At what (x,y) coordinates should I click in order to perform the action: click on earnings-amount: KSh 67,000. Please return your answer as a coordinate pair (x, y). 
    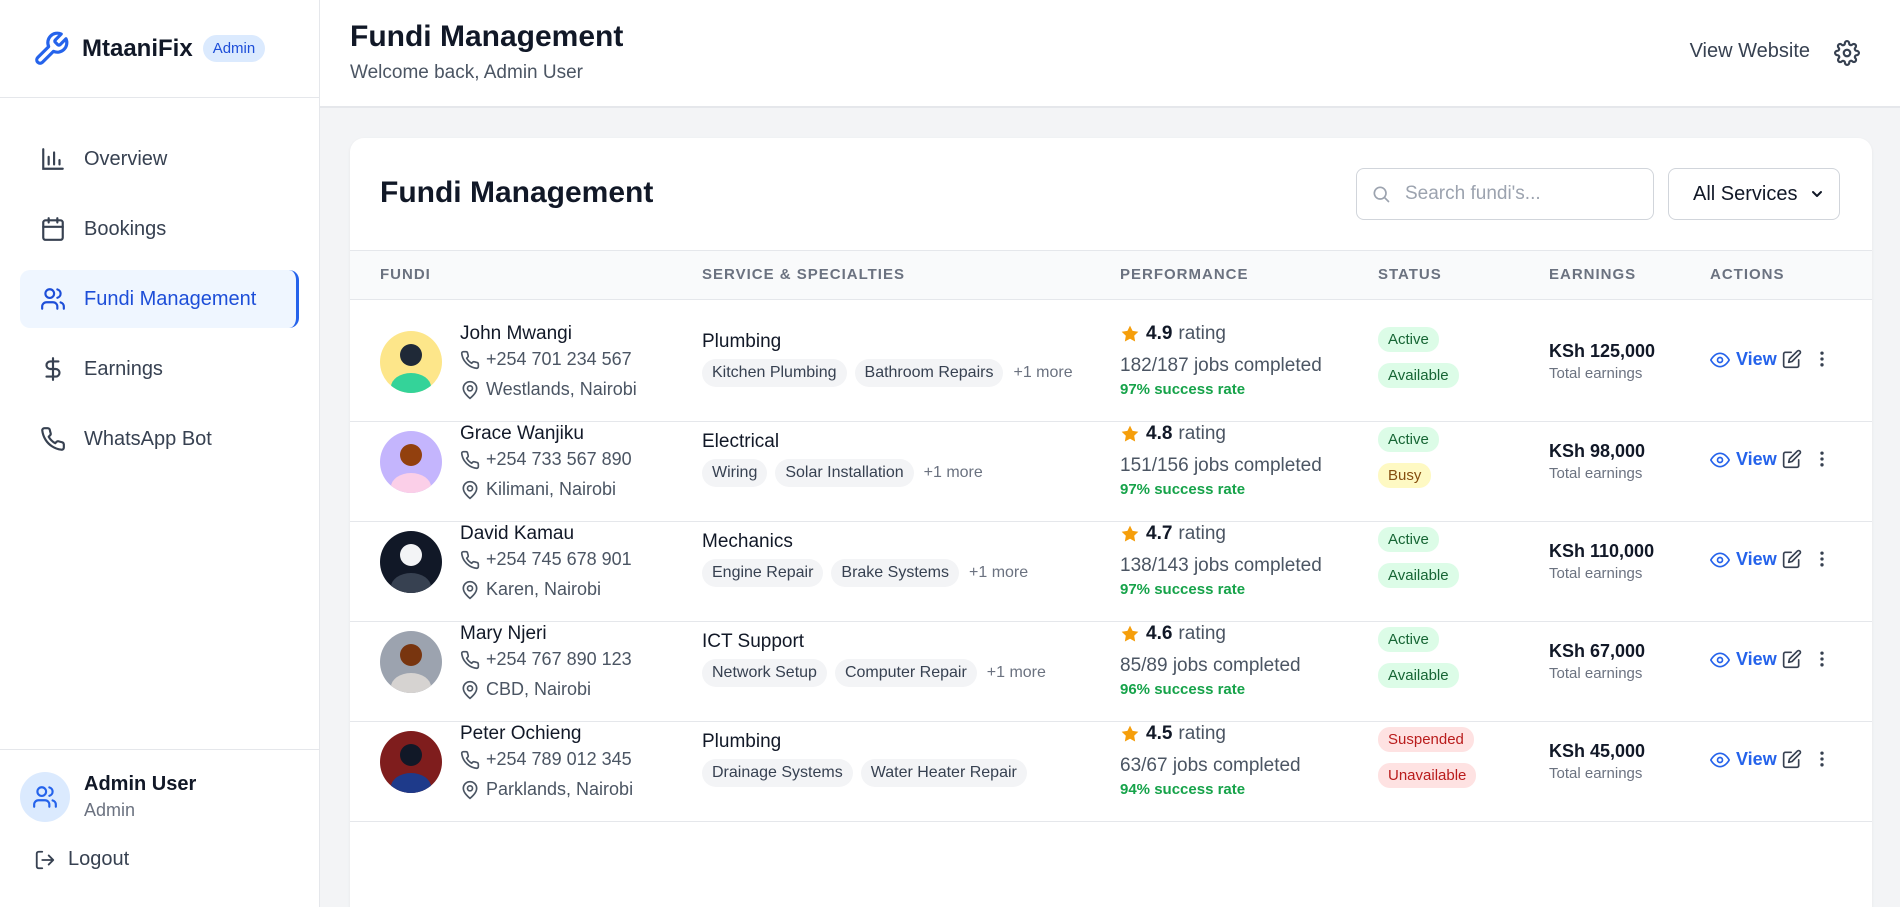
    Looking at the image, I should click on (1597, 651).